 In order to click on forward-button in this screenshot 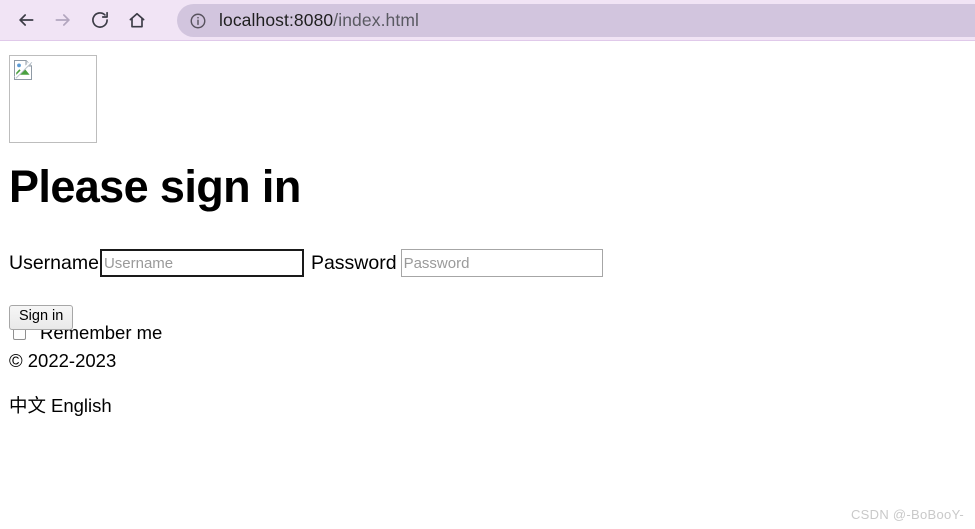, I will do `click(63, 20)`.